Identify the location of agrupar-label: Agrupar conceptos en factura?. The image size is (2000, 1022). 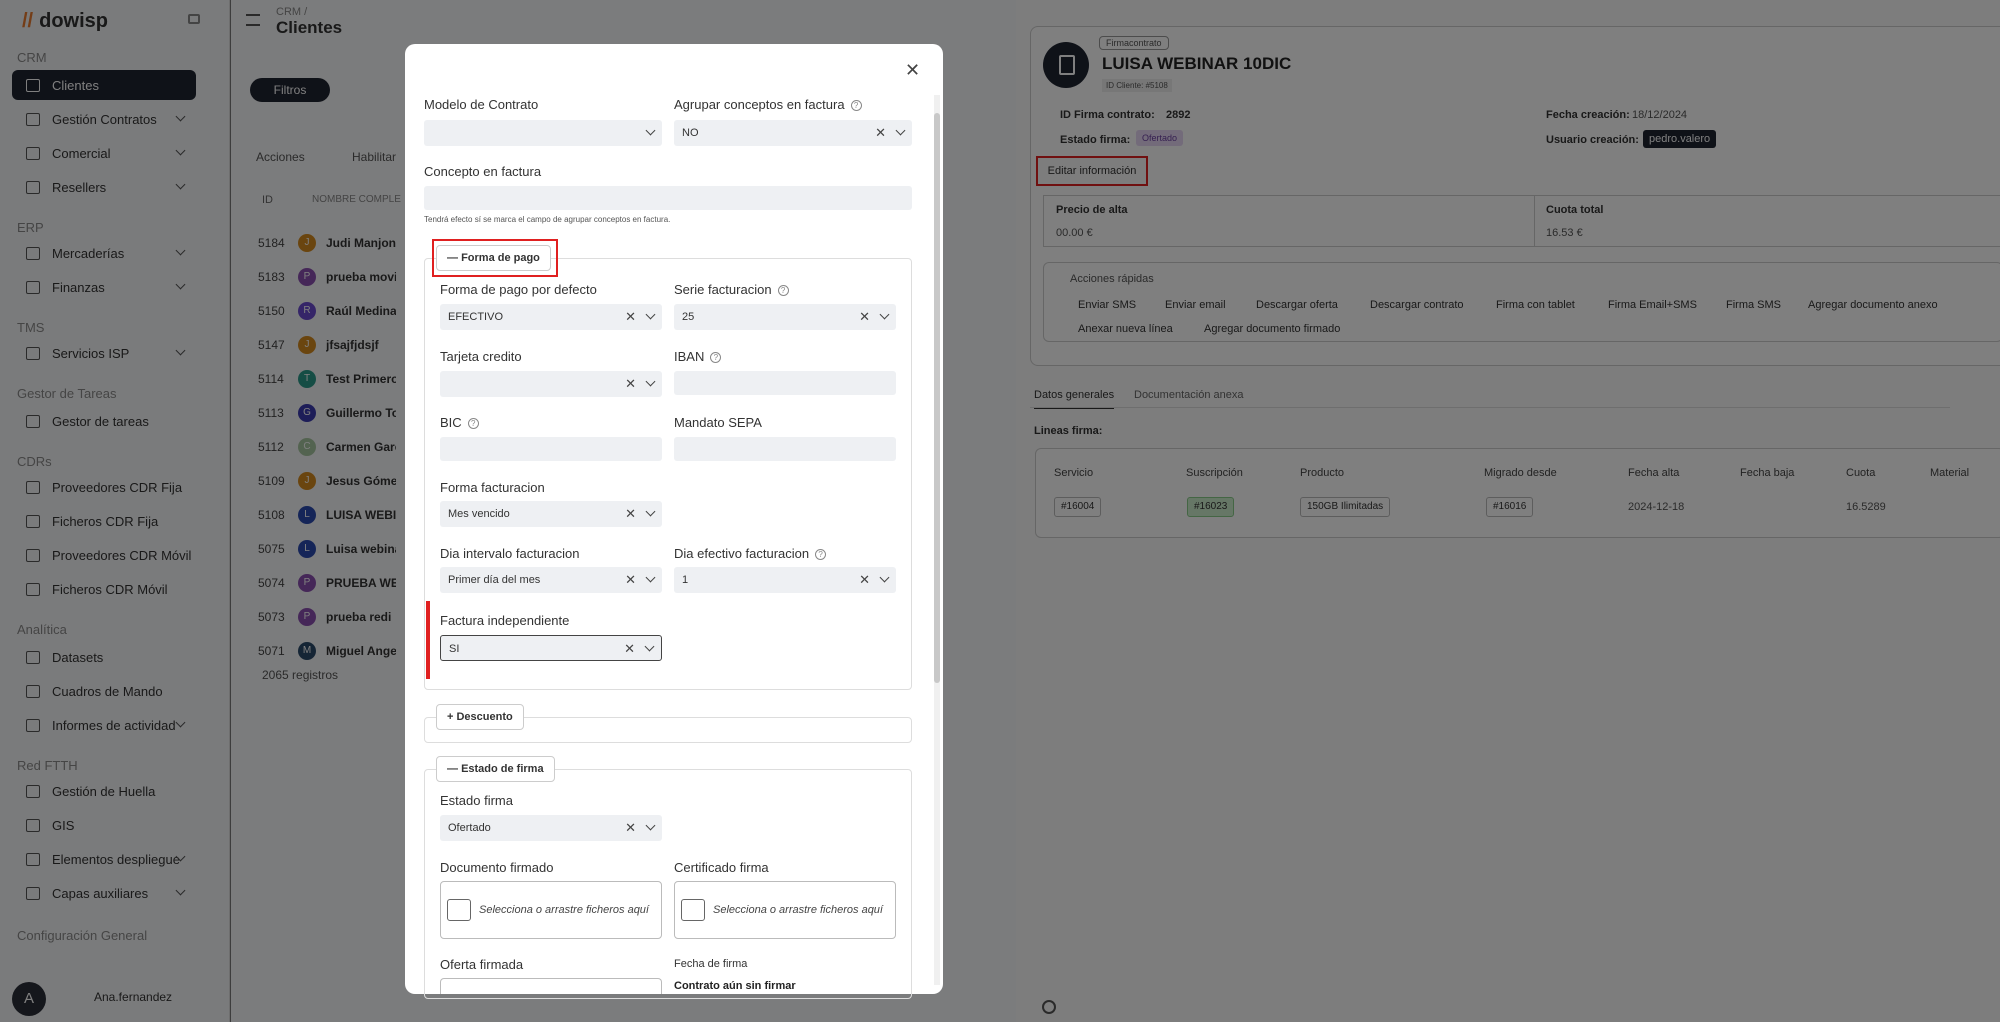
(768, 104).